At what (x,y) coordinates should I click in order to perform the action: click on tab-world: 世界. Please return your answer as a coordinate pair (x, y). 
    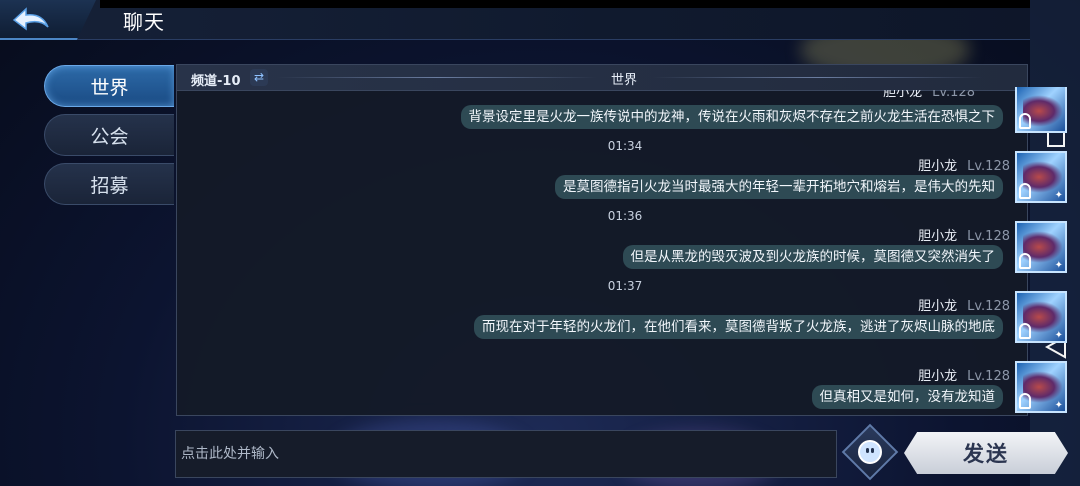
    Looking at the image, I should click on (109, 86).